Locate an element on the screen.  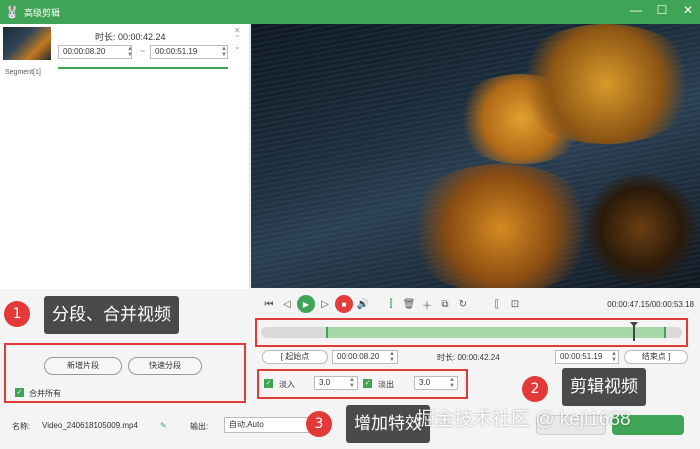
minimize-icon: — is located at coordinates (636, 10).